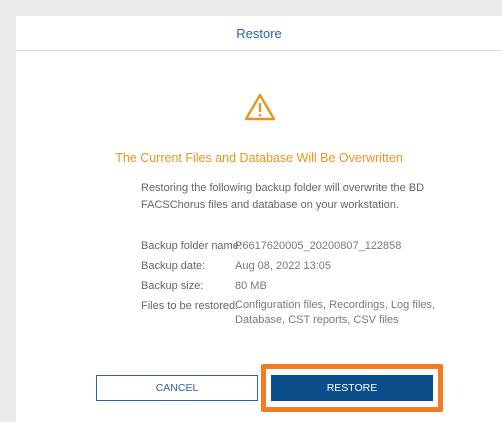 This screenshot has height=422, width=502. I want to click on restore-button-highlight: RESTORE, so click(352, 388).